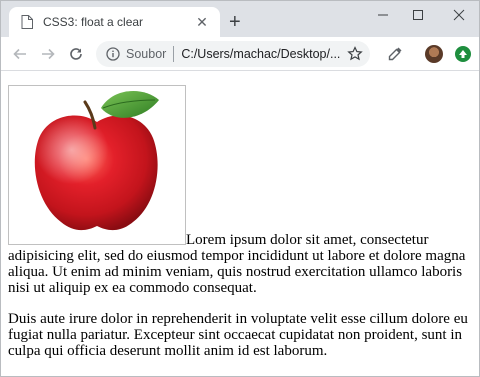 Image resolution: width=480 pixels, height=377 pixels. I want to click on avatar, so click(434, 54).